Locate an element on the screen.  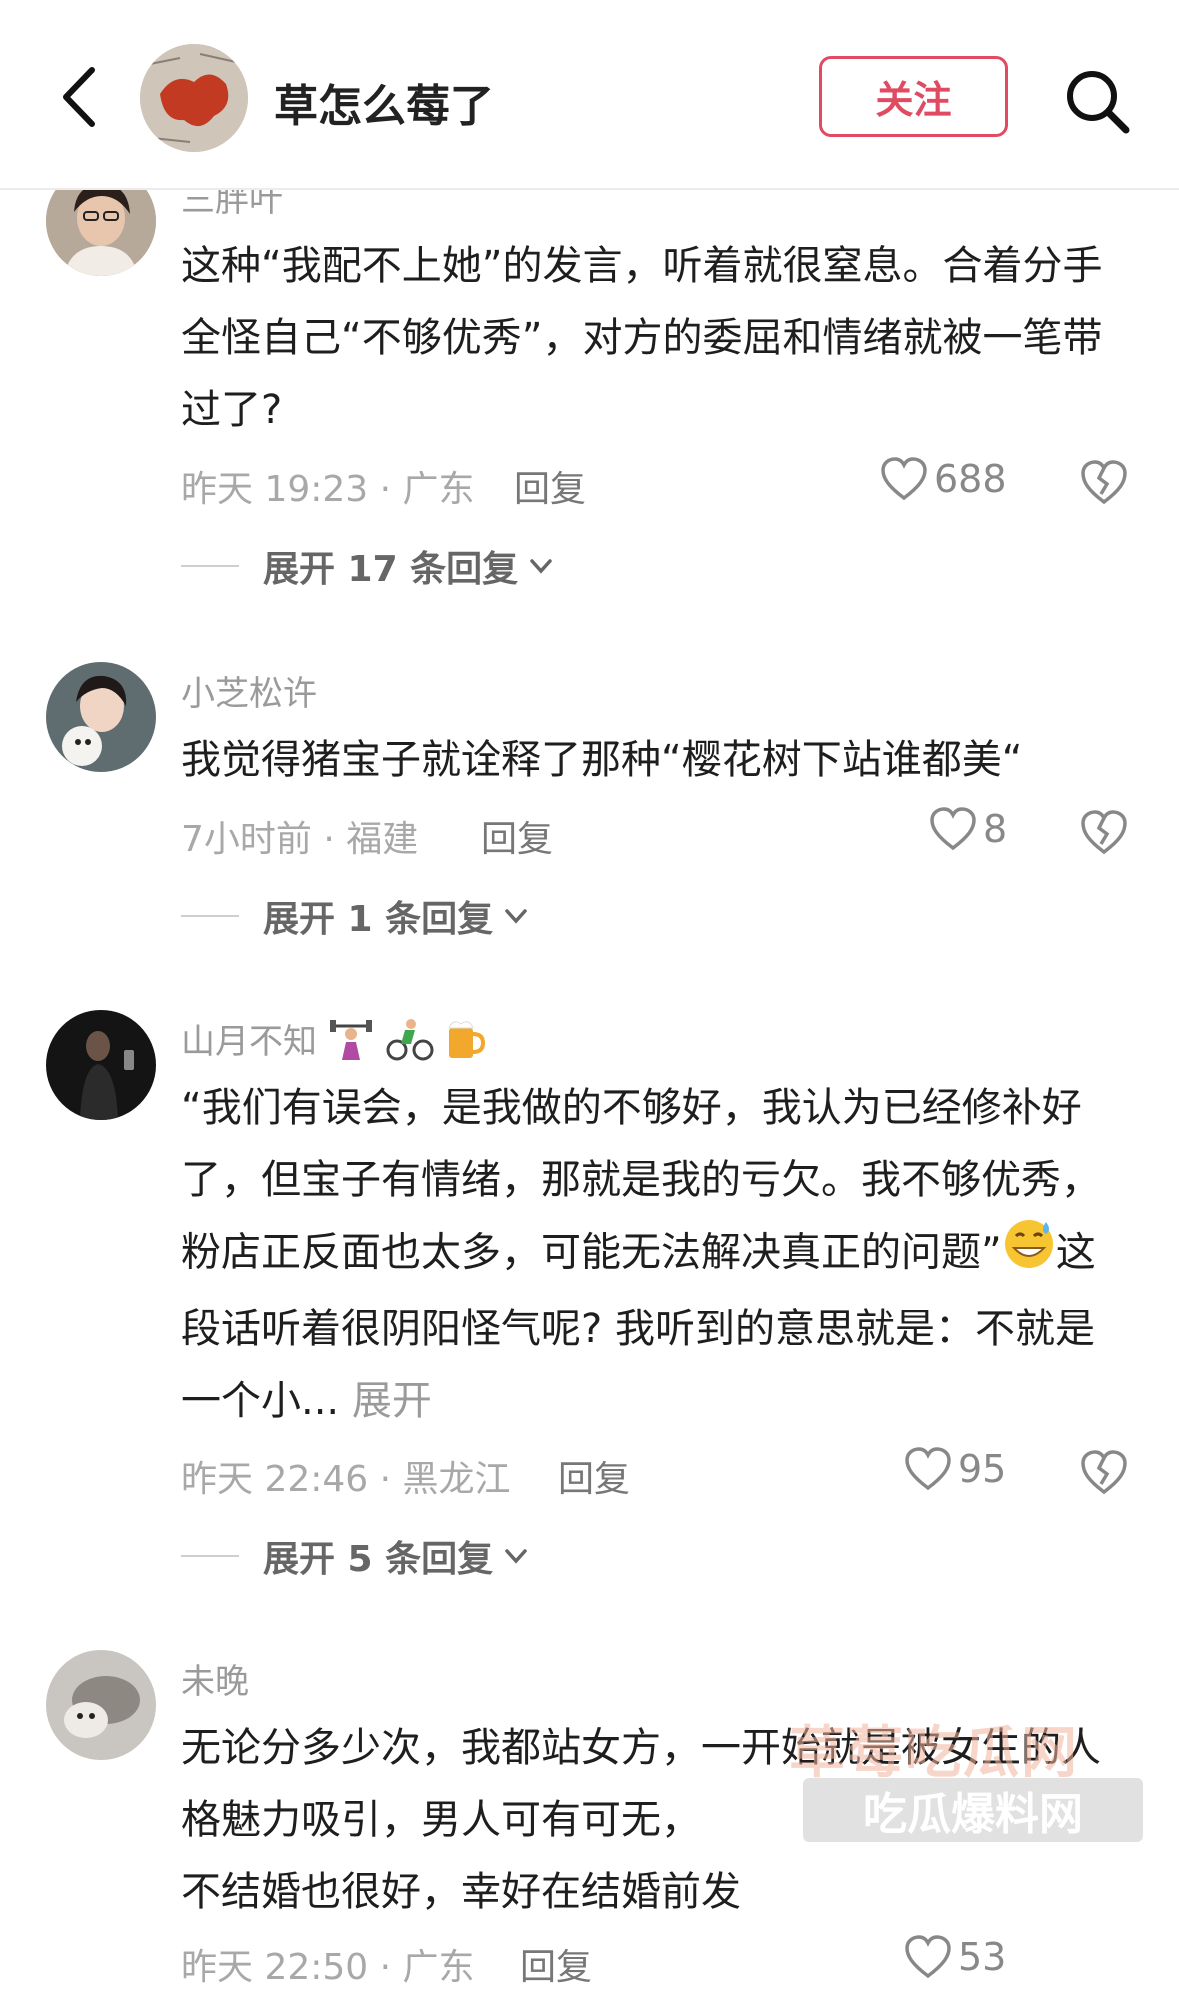
comment-timestamp: 昨天 22:46 · 黑龙江 is located at coordinates (346, 1479).